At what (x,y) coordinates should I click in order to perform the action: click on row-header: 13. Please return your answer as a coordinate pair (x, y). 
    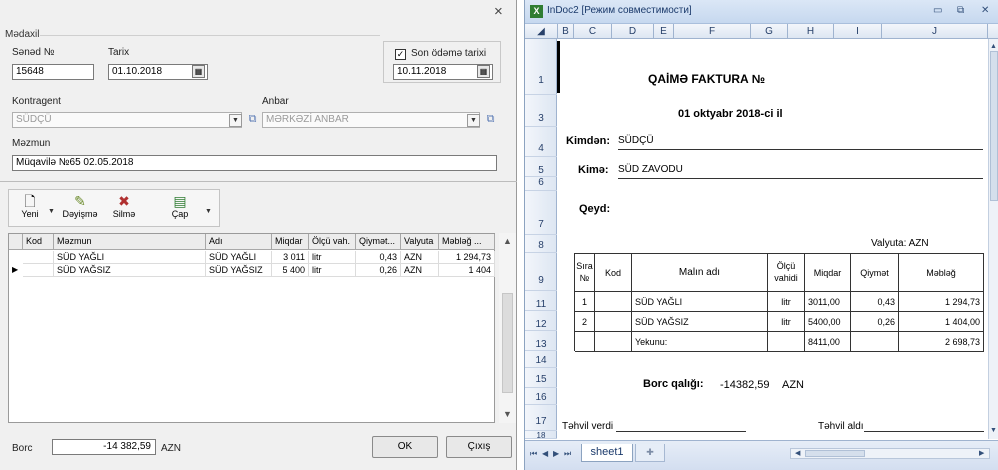
    Looking at the image, I should click on (541, 341).